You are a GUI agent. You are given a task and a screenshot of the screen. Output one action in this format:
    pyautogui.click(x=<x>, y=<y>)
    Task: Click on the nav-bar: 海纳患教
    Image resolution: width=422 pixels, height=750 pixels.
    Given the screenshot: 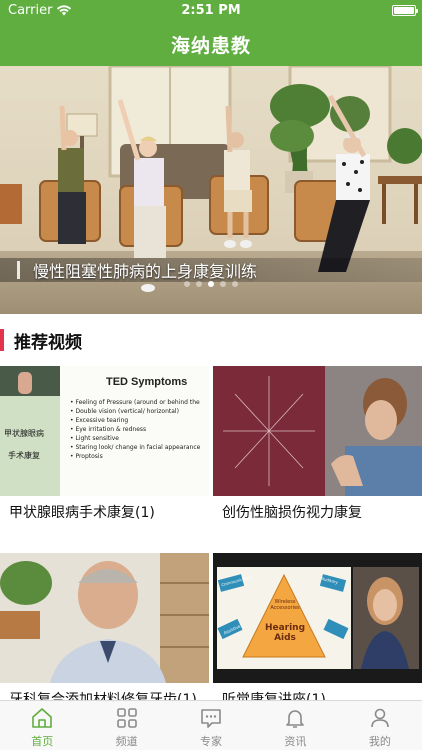 What is the action you would take?
    pyautogui.click(x=211, y=44)
    